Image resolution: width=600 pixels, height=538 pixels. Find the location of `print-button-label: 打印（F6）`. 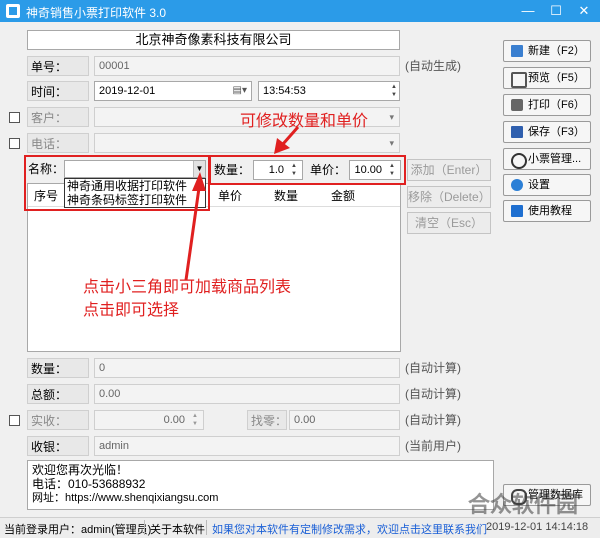

print-button-label: 打印（F6） is located at coordinates (556, 105).